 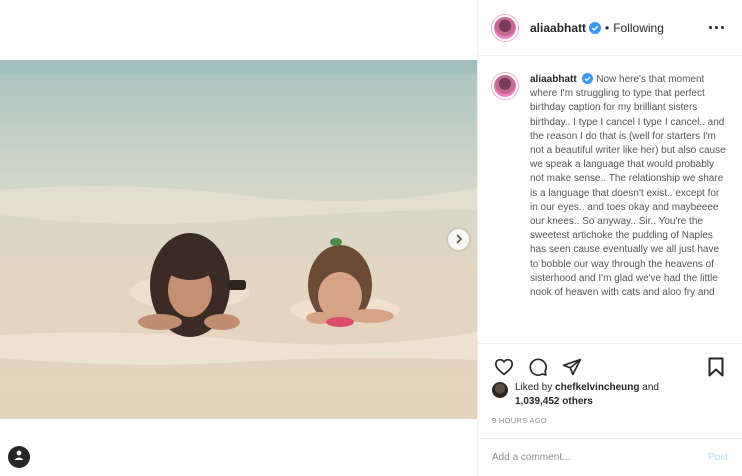 What do you see at coordinates (597, 387) in the screenshot?
I see `liked-by-username: chefkelvincheung` at bounding box center [597, 387].